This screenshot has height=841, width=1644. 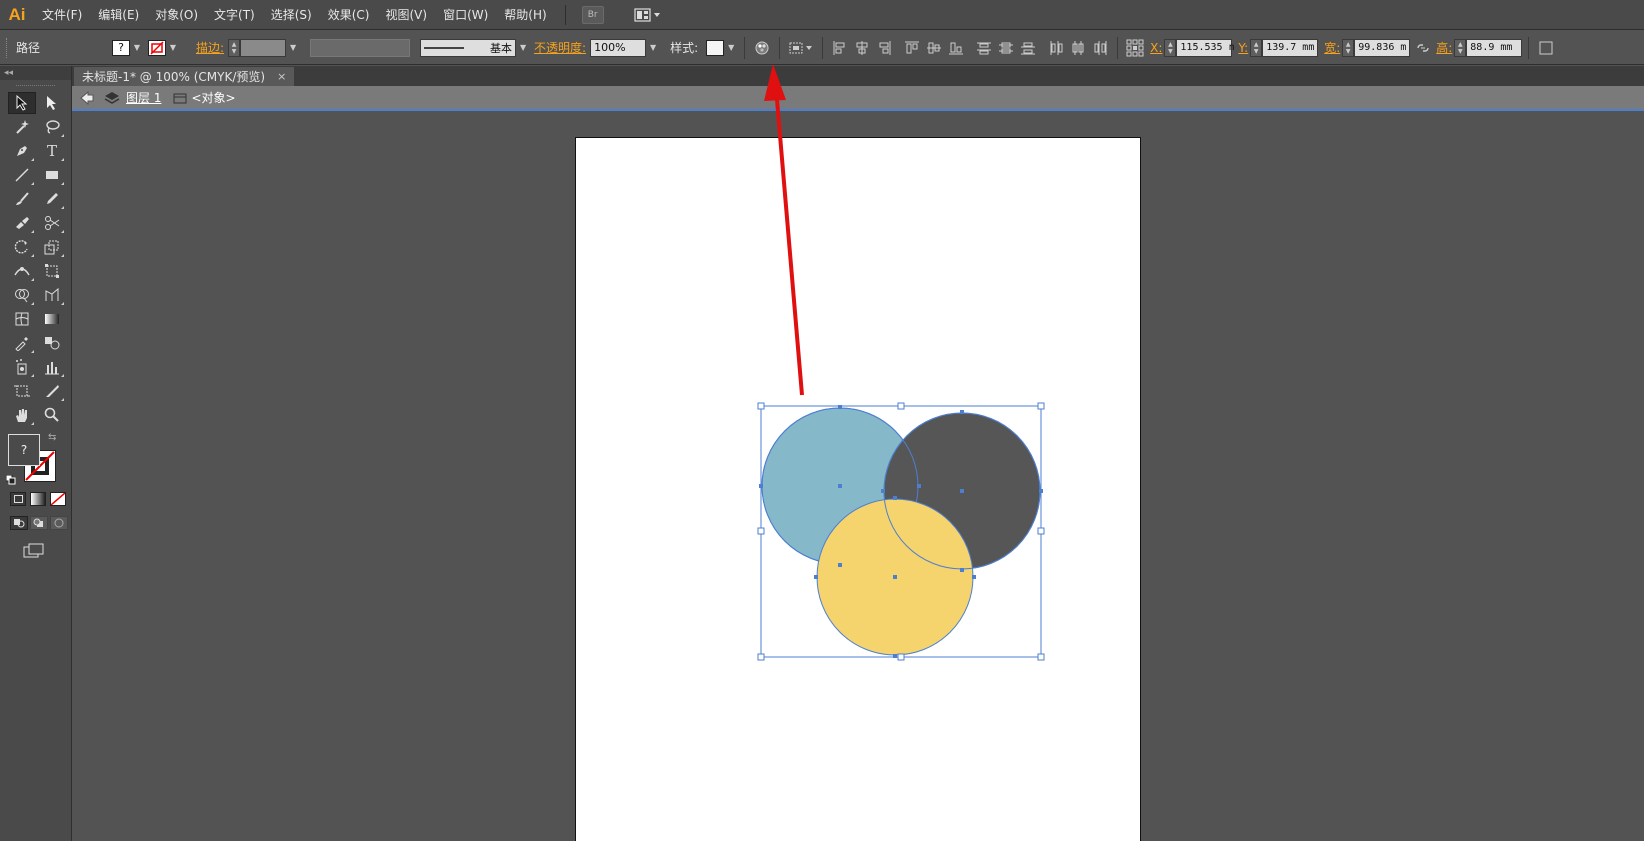 What do you see at coordinates (592, 14) in the screenshot?
I see `bridge-button: Br` at bounding box center [592, 14].